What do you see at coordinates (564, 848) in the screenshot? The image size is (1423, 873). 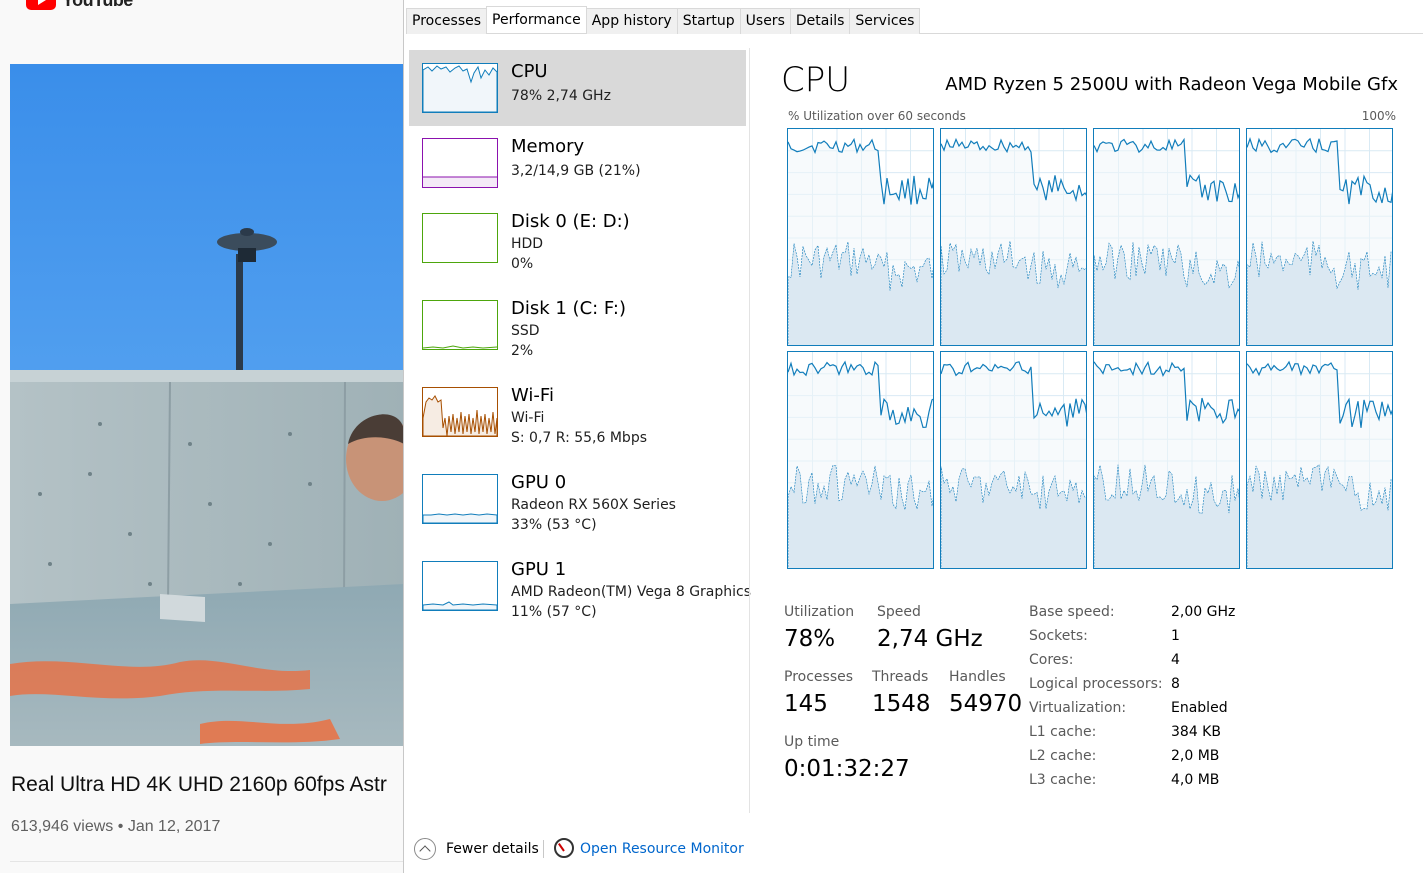 I see `resource-monitor-icon` at bounding box center [564, 848].